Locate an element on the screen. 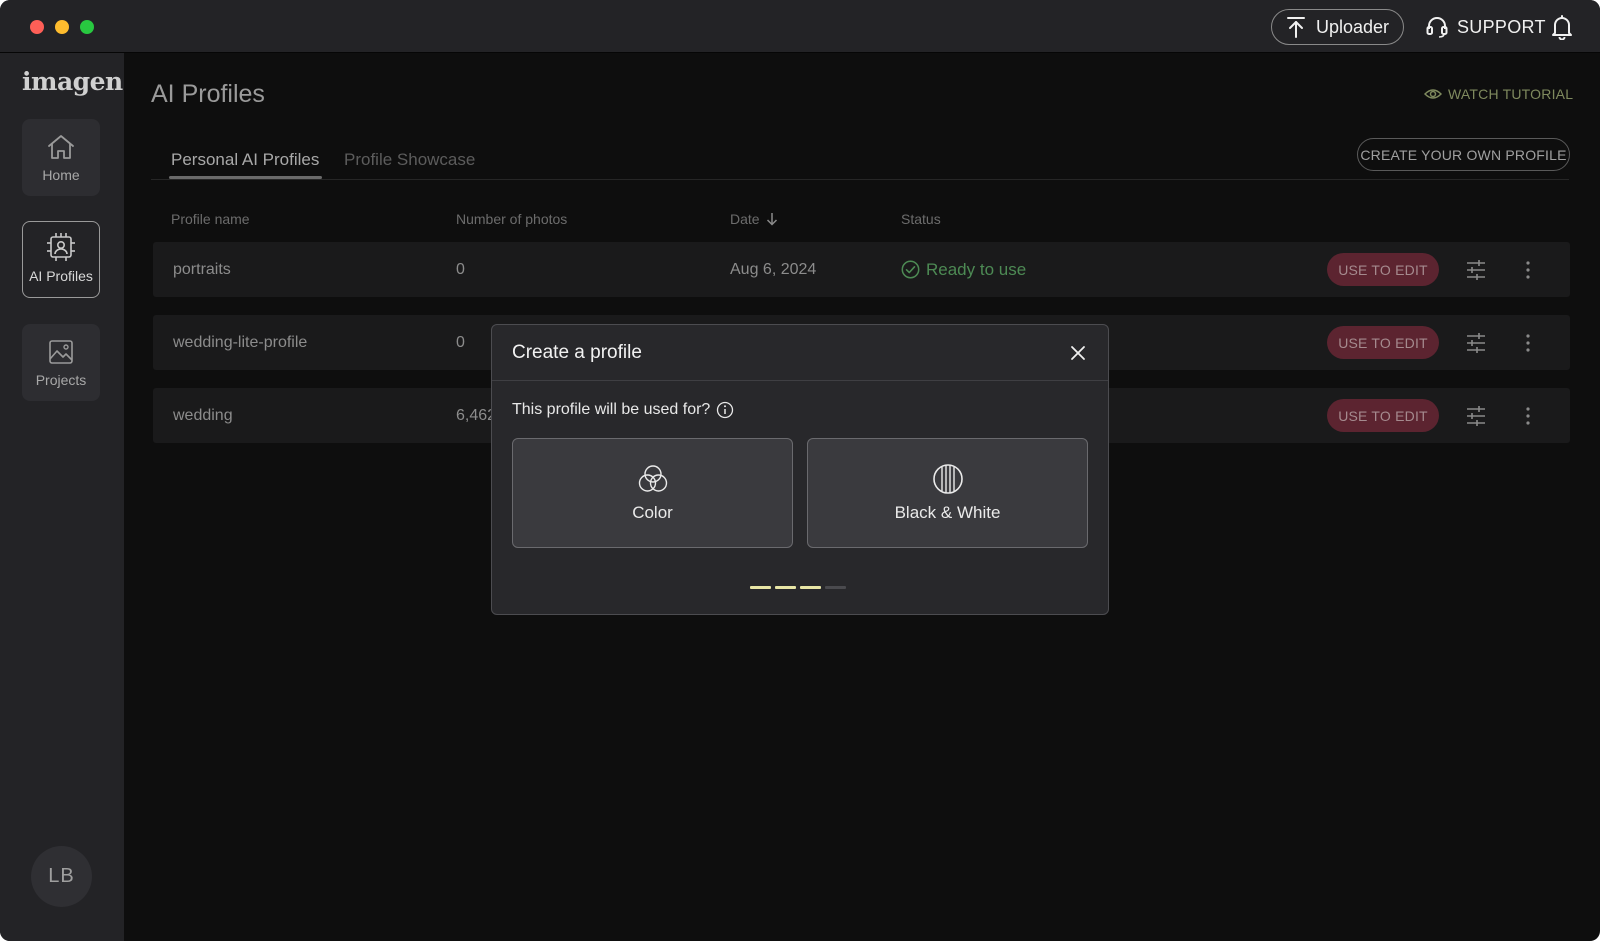 This screenshot has height=941, width=1600. uploader-button: Uploader is located at coordinates (1337, 27).